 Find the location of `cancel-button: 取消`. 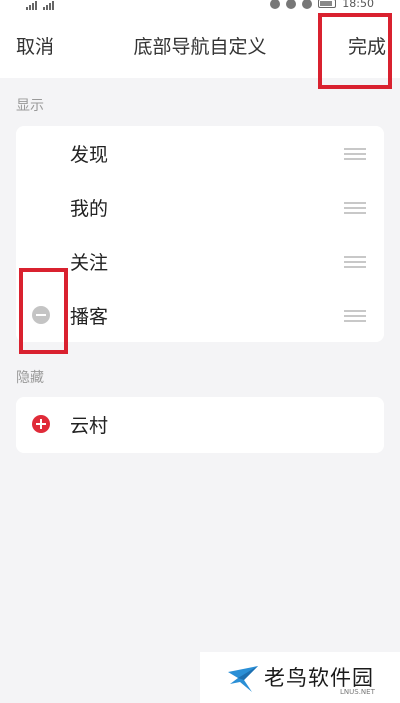

cancel-button: 取消 is located at coordinates (35, 45).